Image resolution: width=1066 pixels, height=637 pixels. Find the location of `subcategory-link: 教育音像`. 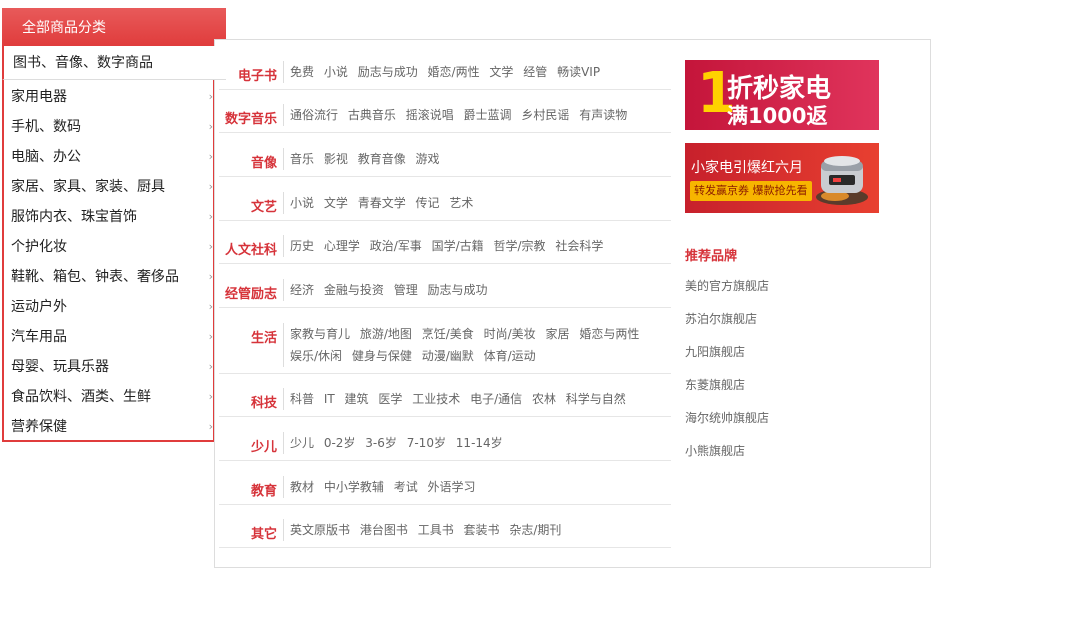

subcategory-link: 教育音像 is located at coordinates (382, 159).